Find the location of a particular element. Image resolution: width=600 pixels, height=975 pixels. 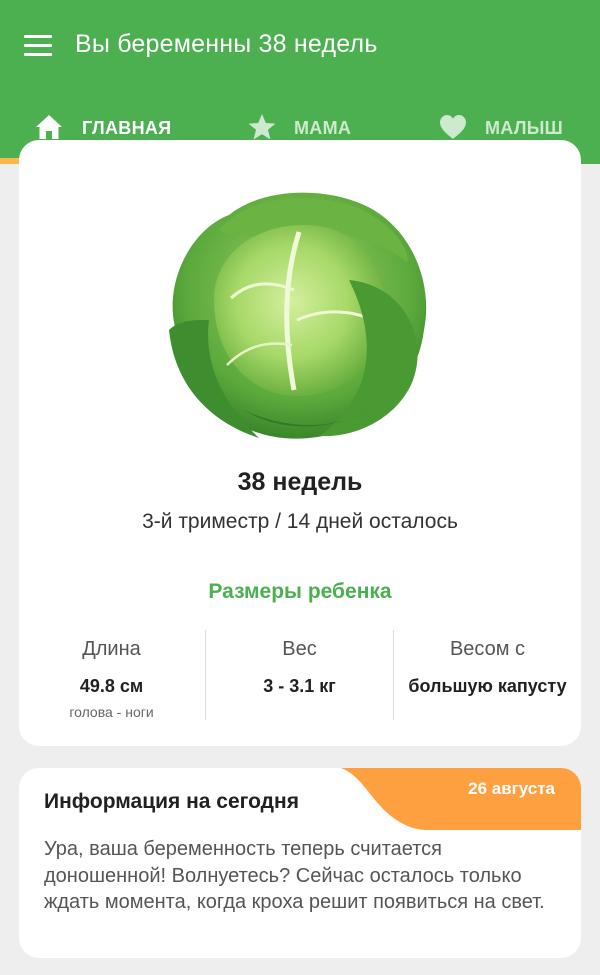

stat-weight-label: Вес is located at coordinates (299, 649).